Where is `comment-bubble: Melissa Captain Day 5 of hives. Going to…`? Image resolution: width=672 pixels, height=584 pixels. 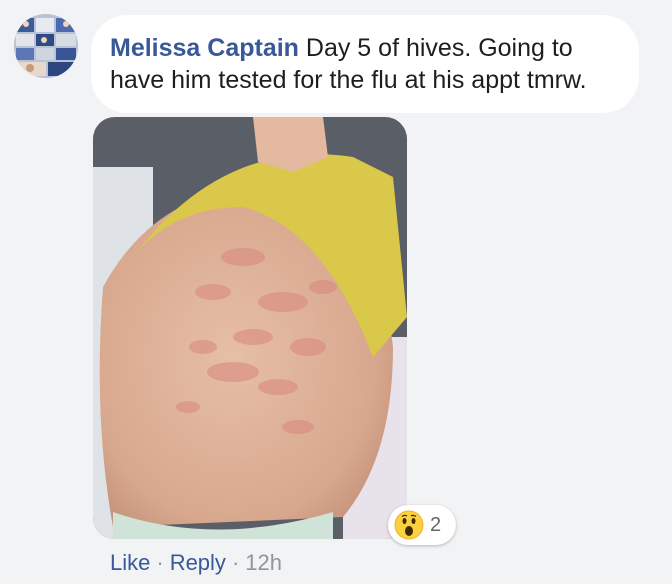 comment-bubble: Melissa Captain Day 5 of hives. Going to… is located at coordinates (365, 64).